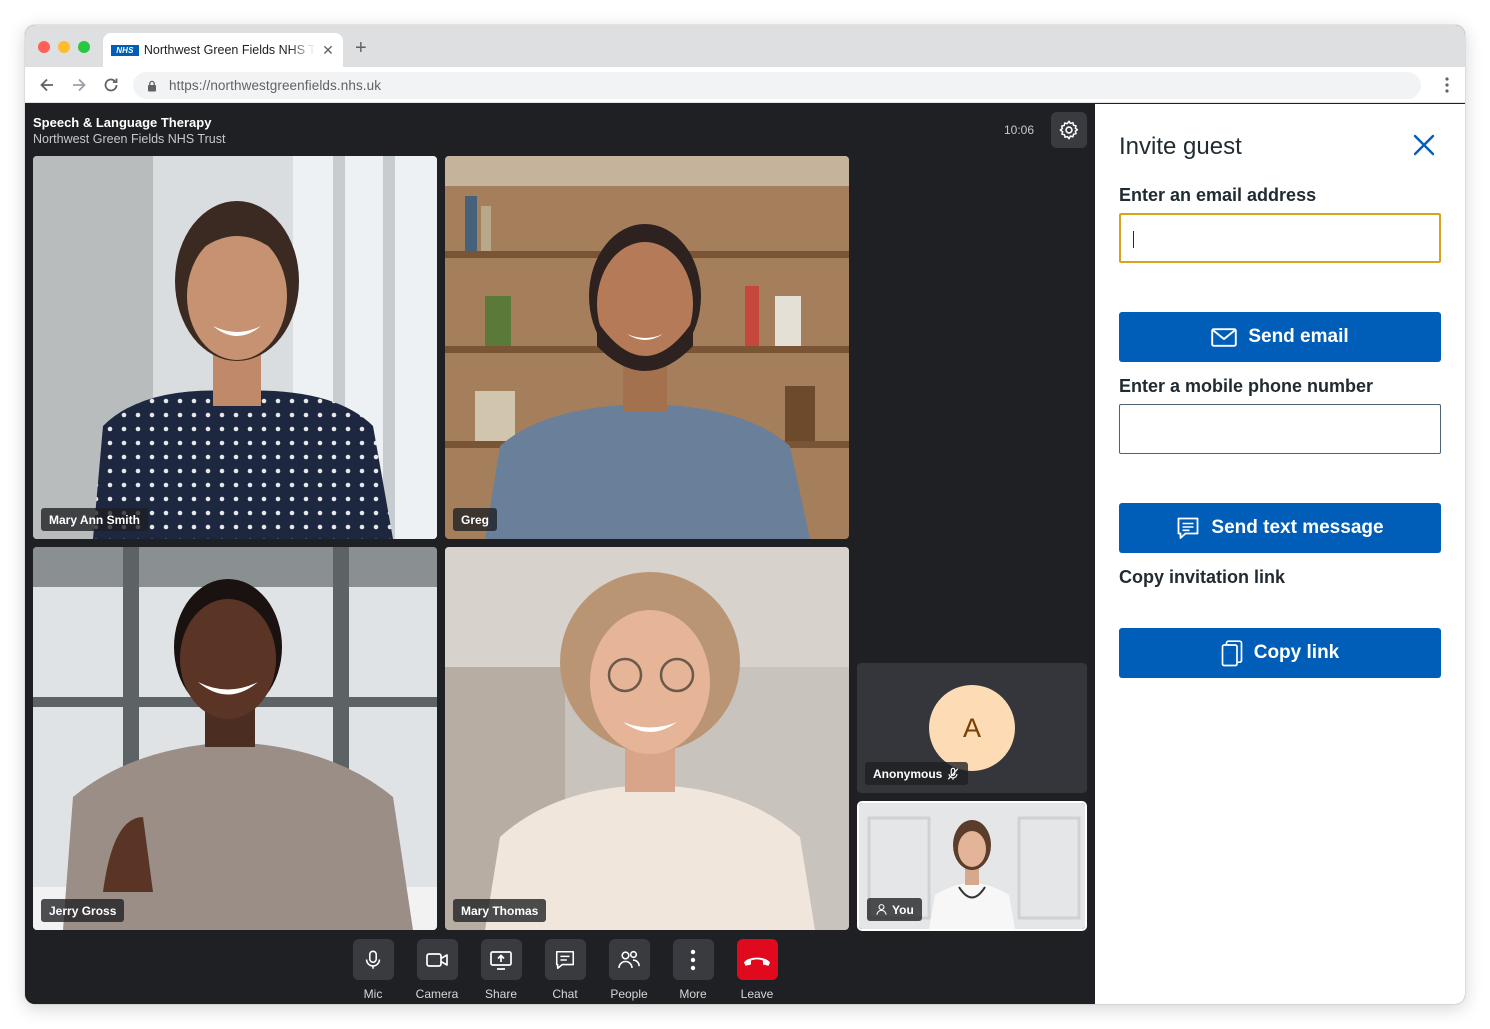  I want to click on mic-off-icon, so click(953, 773).